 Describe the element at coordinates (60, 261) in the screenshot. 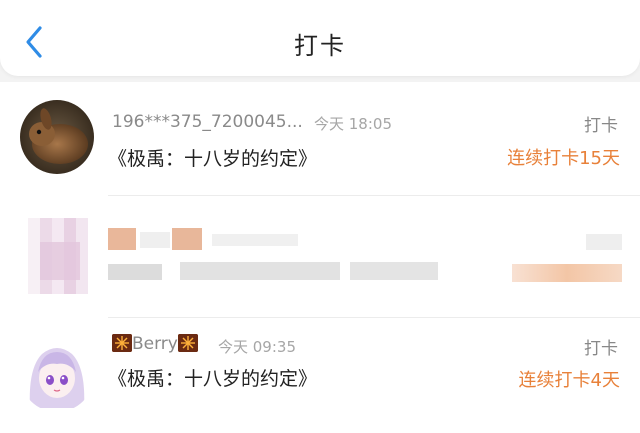

I see `obscured-avatar-shade` at that location.